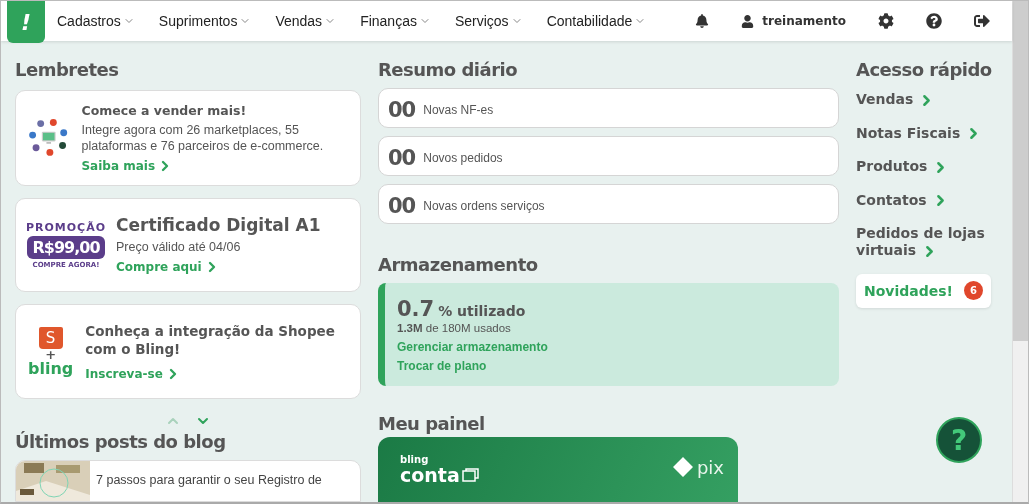 The height and width of the screenshot is (504, 1029). What do you see at coordinates (458, 264) in the screenshot?
I see `section-title: Armazenamento` at bounding box center [458, 264].